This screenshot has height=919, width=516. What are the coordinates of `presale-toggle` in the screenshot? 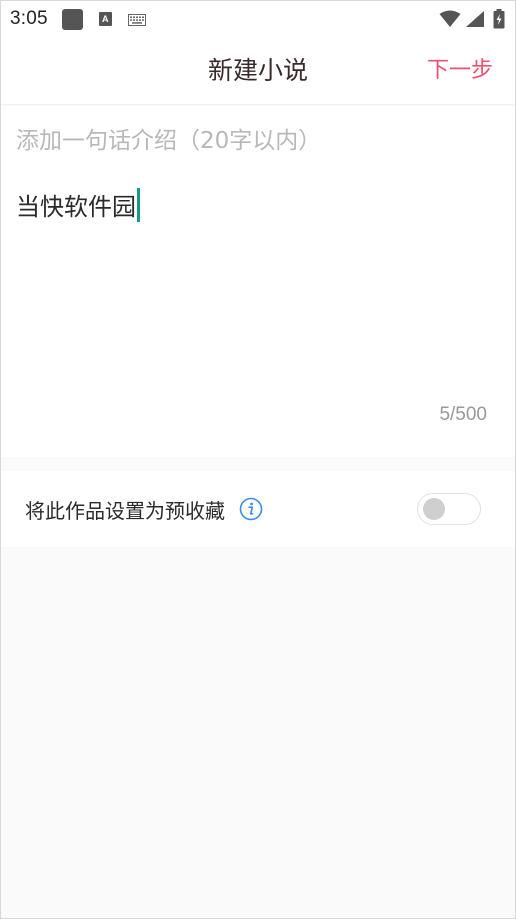 It's located at (449, 509).